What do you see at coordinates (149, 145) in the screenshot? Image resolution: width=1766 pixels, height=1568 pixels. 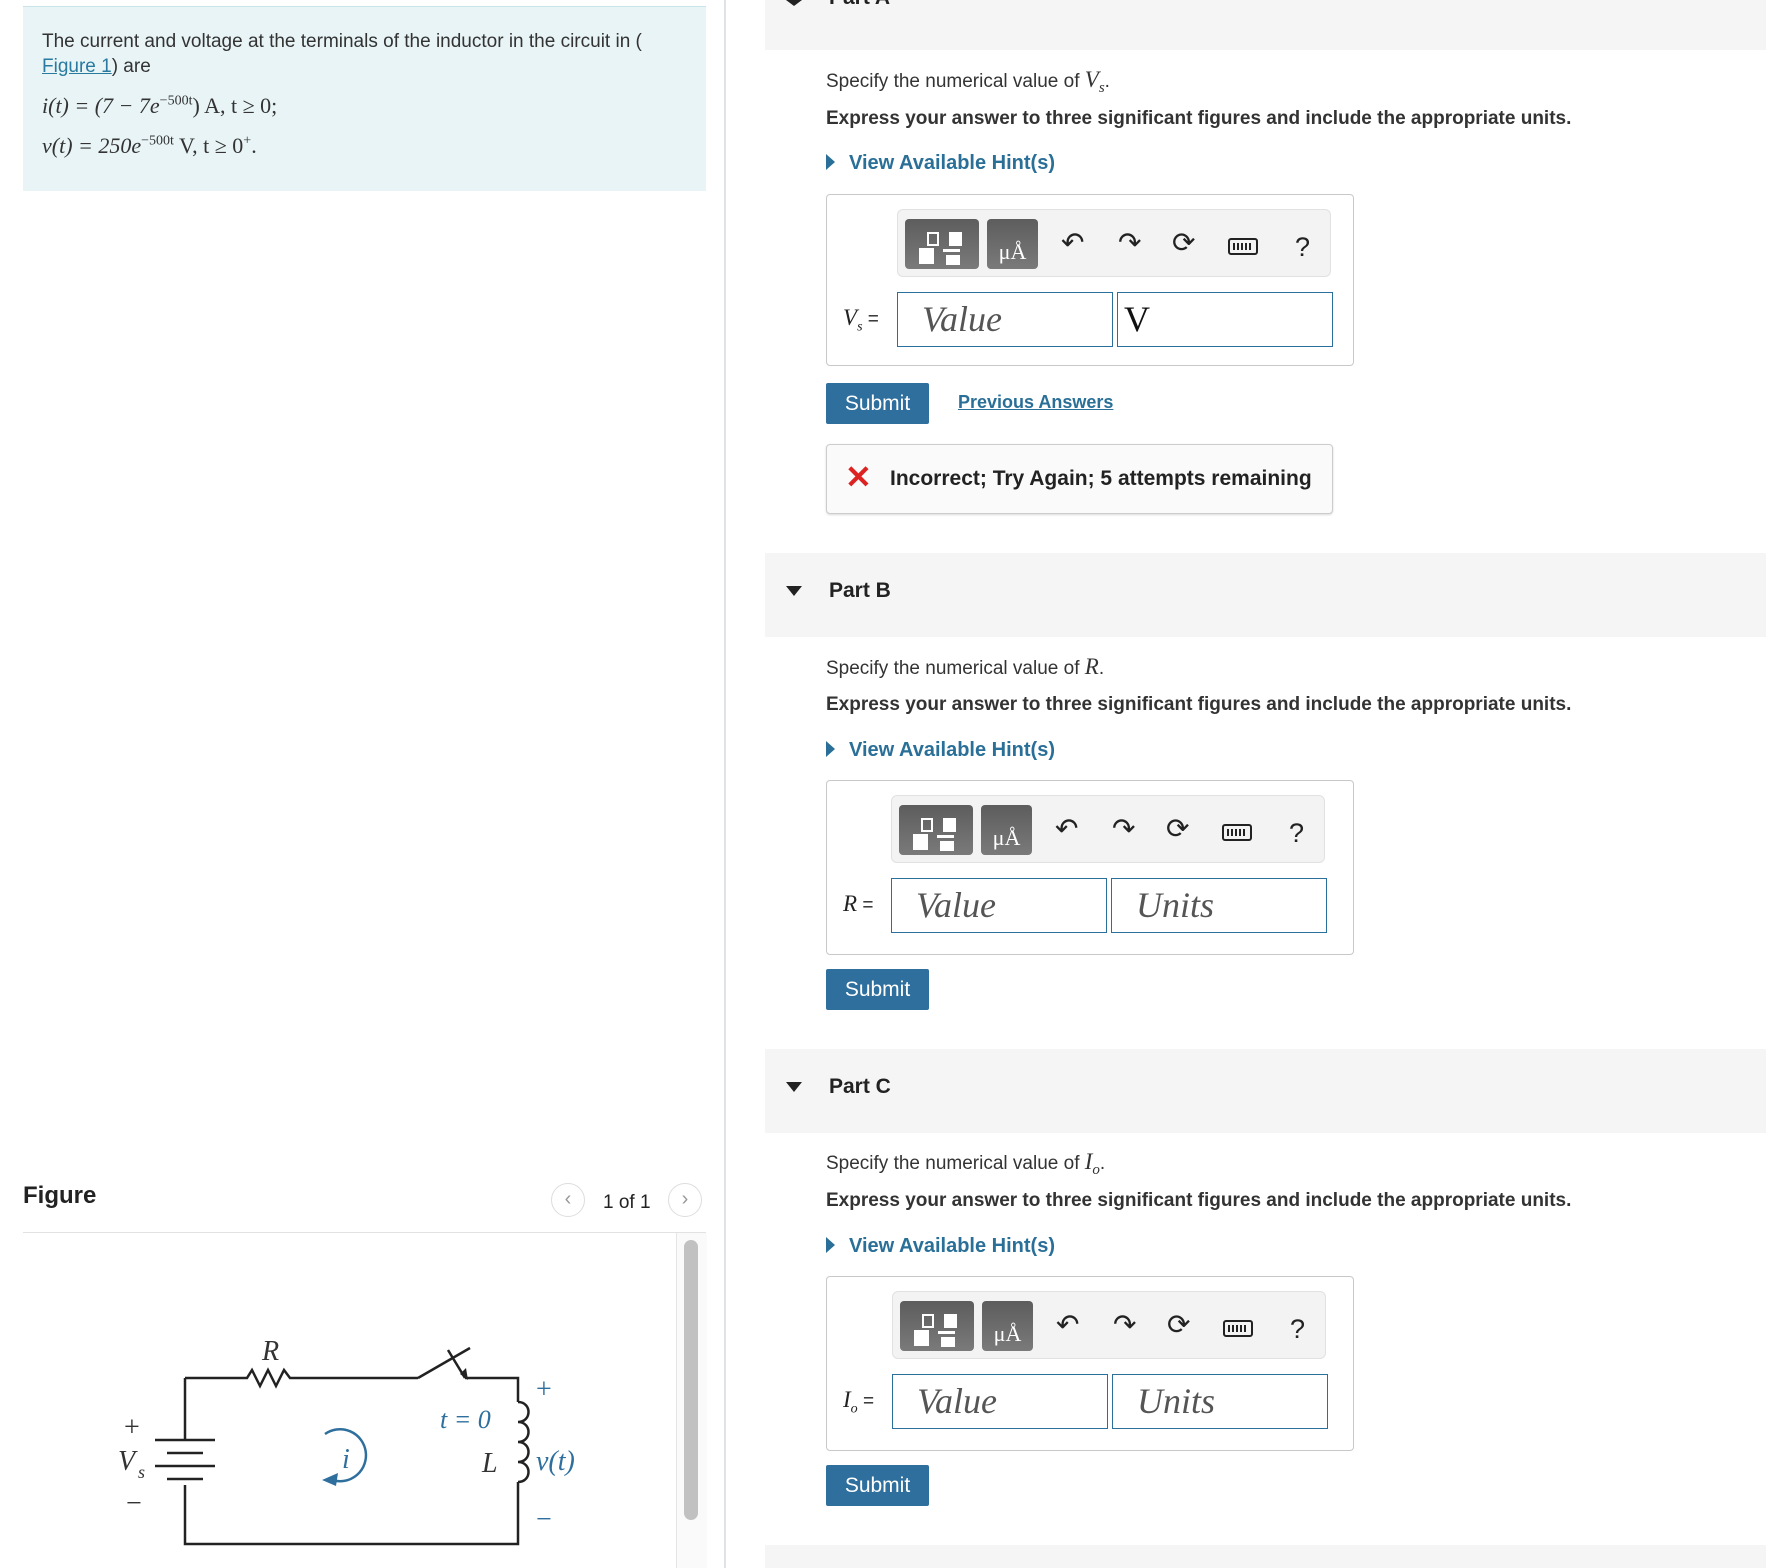 I see `voltage-equation: v(t) = 250e−500t V, t ≥ 0+.` at bounding box center [149, 145].